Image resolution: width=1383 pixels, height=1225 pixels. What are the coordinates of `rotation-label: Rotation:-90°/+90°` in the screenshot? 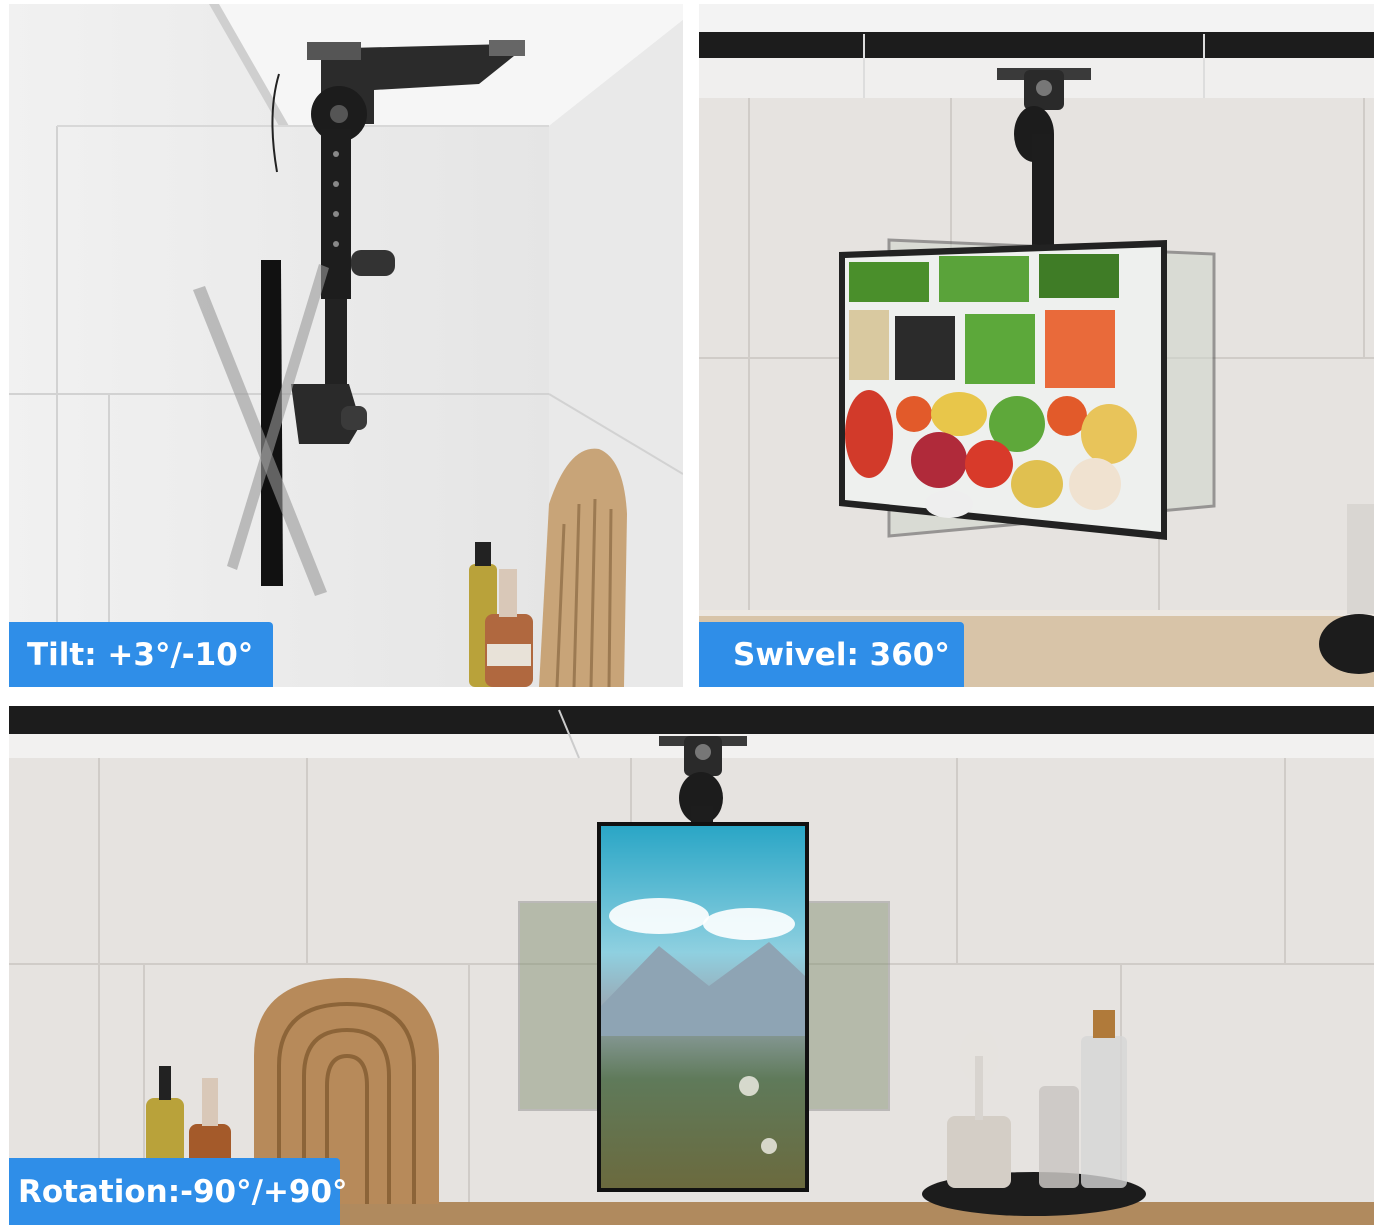 It's located at (178, 1191).